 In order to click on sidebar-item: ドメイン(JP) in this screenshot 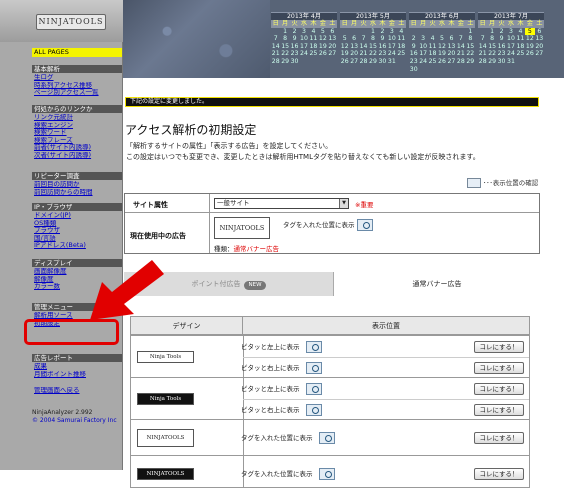, I will do `click(77, 216)`.